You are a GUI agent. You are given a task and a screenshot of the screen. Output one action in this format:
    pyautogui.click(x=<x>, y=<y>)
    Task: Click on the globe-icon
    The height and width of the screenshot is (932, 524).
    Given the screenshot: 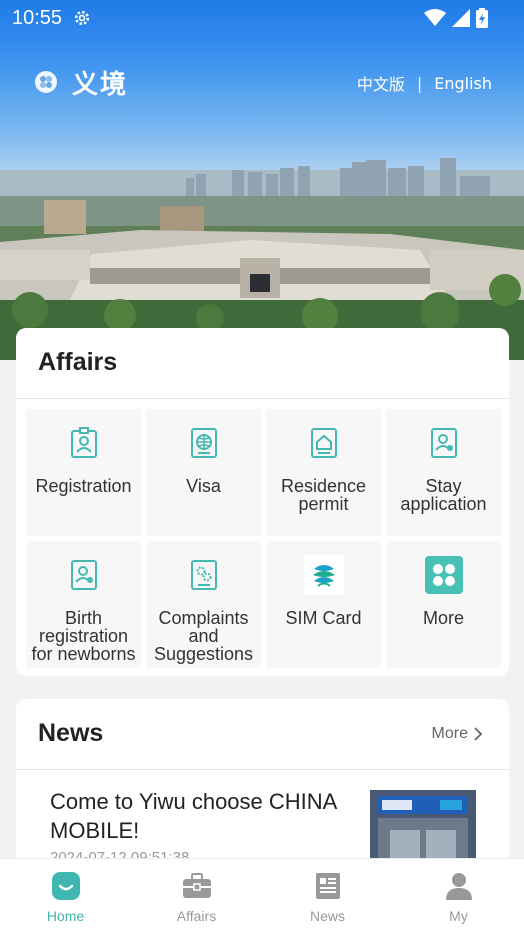 What is the action you would take?
    pyautogui.click(x=204, y=443)
    